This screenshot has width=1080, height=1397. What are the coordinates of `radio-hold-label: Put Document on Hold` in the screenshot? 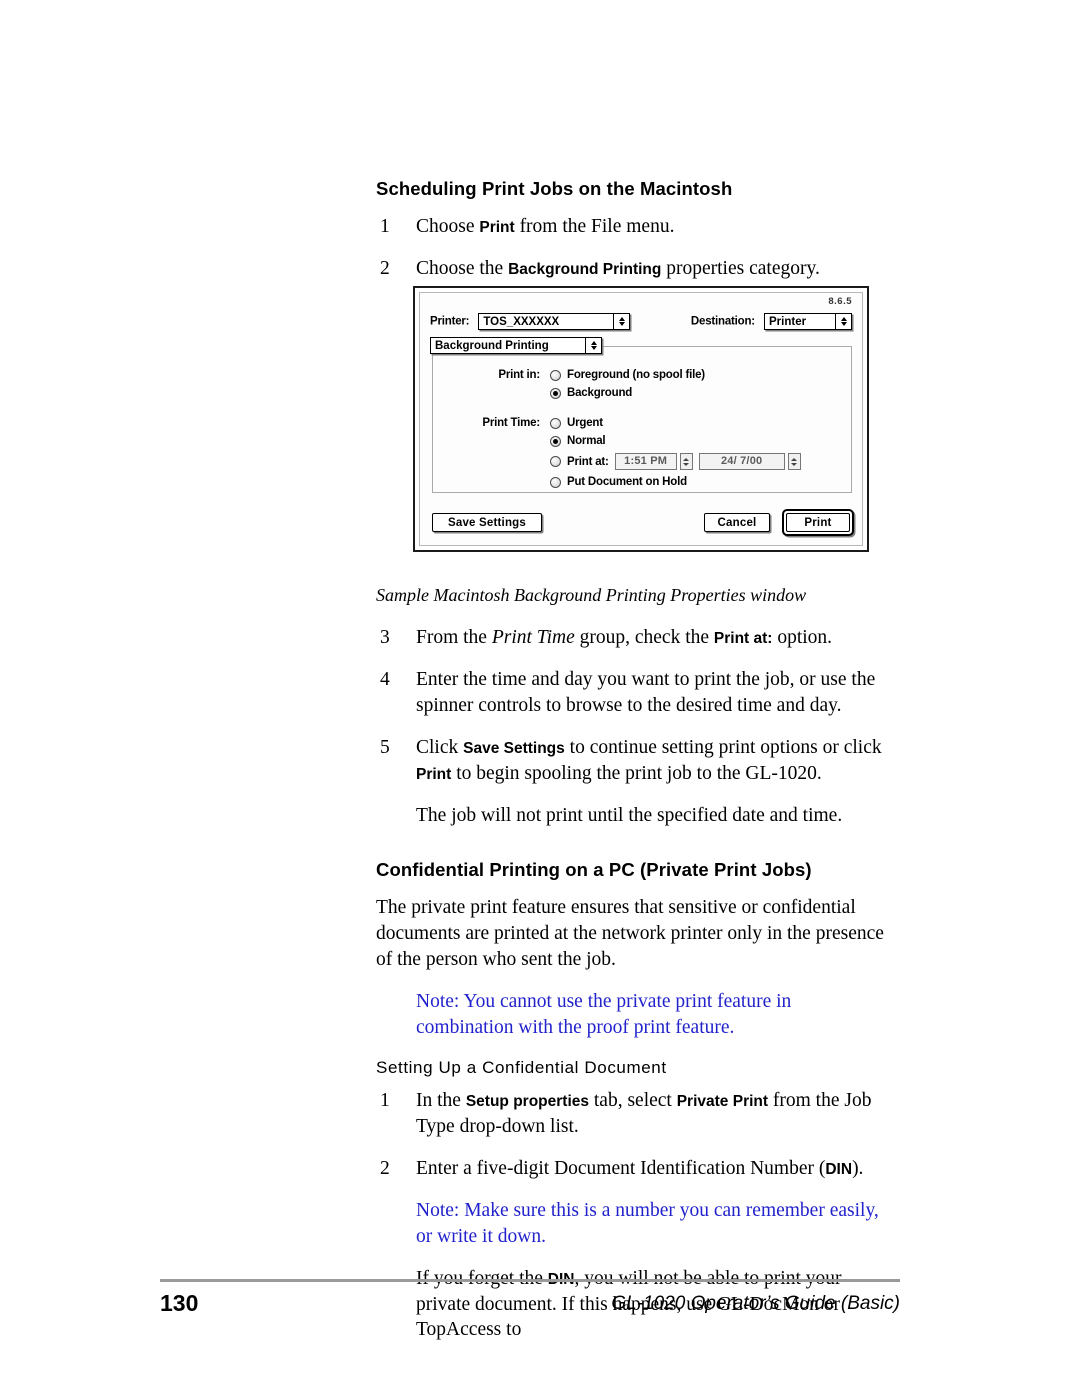 It's located at (627, 482).